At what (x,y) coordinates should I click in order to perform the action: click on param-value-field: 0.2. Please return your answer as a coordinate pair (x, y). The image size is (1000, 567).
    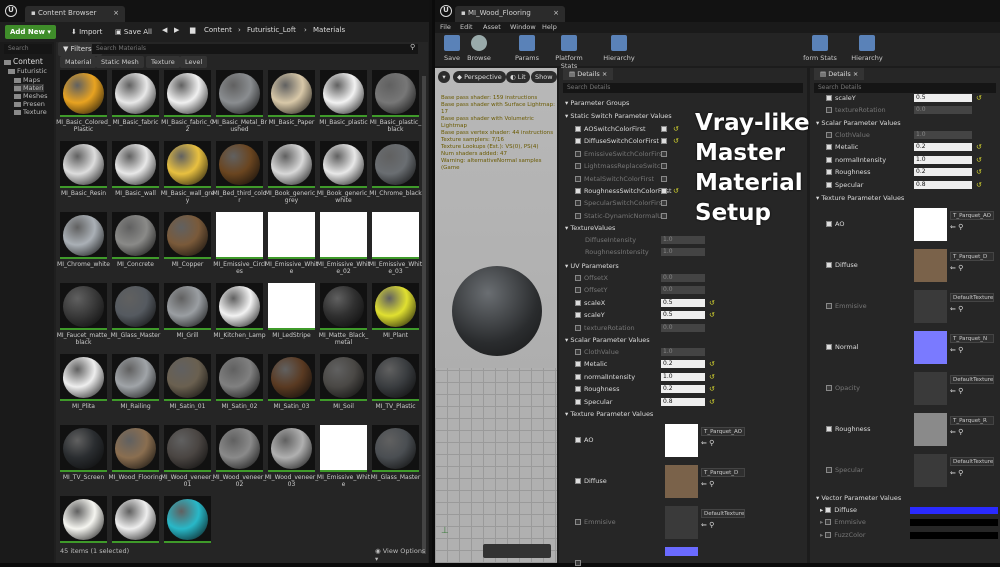
    Looking at the image, I should click on (683, 389).